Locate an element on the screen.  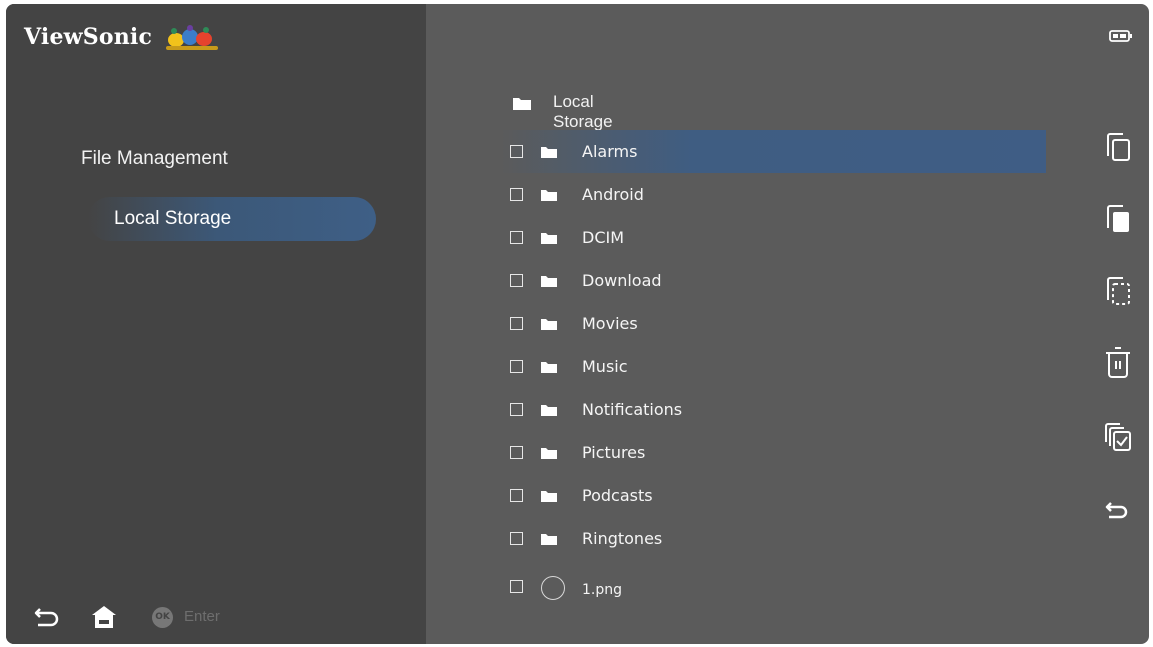
select-all-icon is located at coordinates (1118, 438).